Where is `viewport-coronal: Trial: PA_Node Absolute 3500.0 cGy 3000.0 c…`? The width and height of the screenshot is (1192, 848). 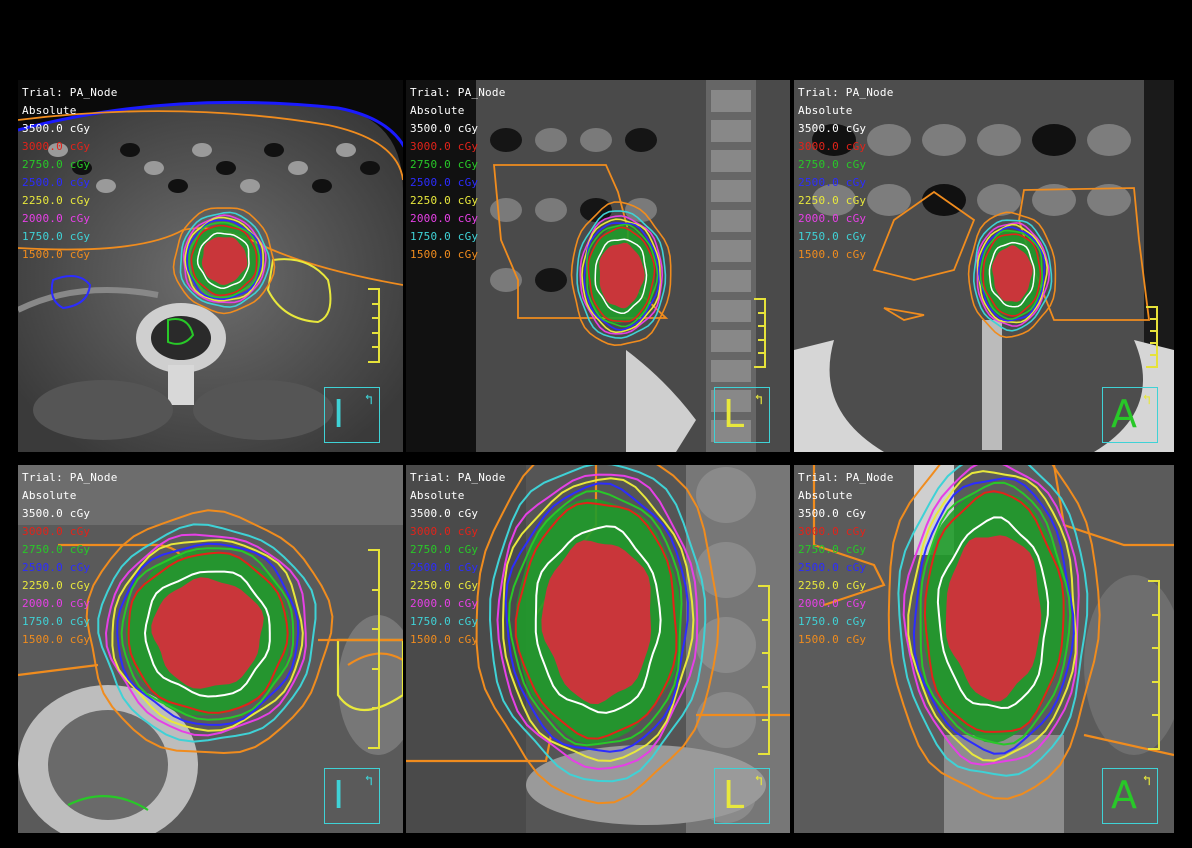
viewport-coronal: Trial: PA_Node Absolute 3500.0 cGy 3000.0 c… is located at coordinates (984, 266).